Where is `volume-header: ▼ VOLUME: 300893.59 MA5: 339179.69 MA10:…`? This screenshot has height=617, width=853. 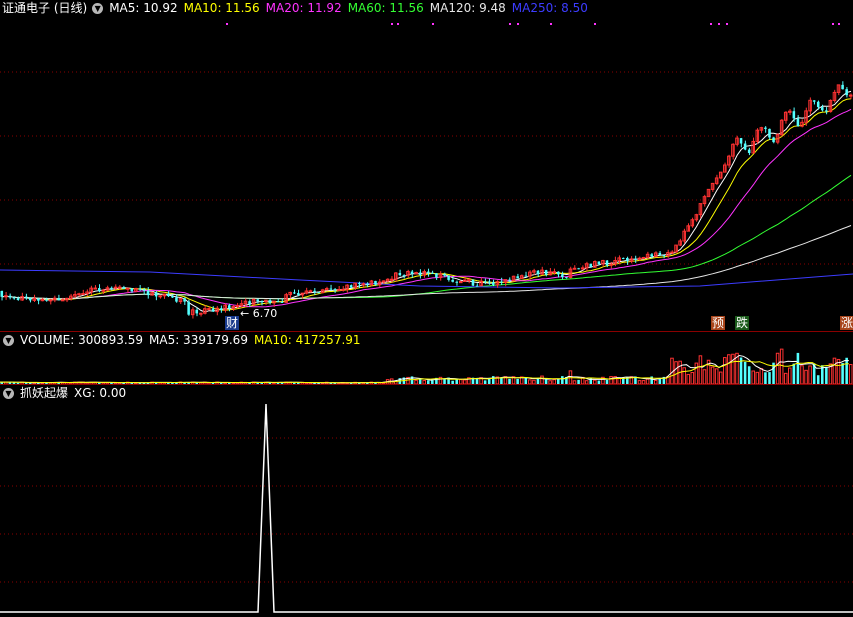 volume-header: ▼ VOLUME: 300893.59 MA5: 339179.69 MA10:… is located at coordinates (183, 340).